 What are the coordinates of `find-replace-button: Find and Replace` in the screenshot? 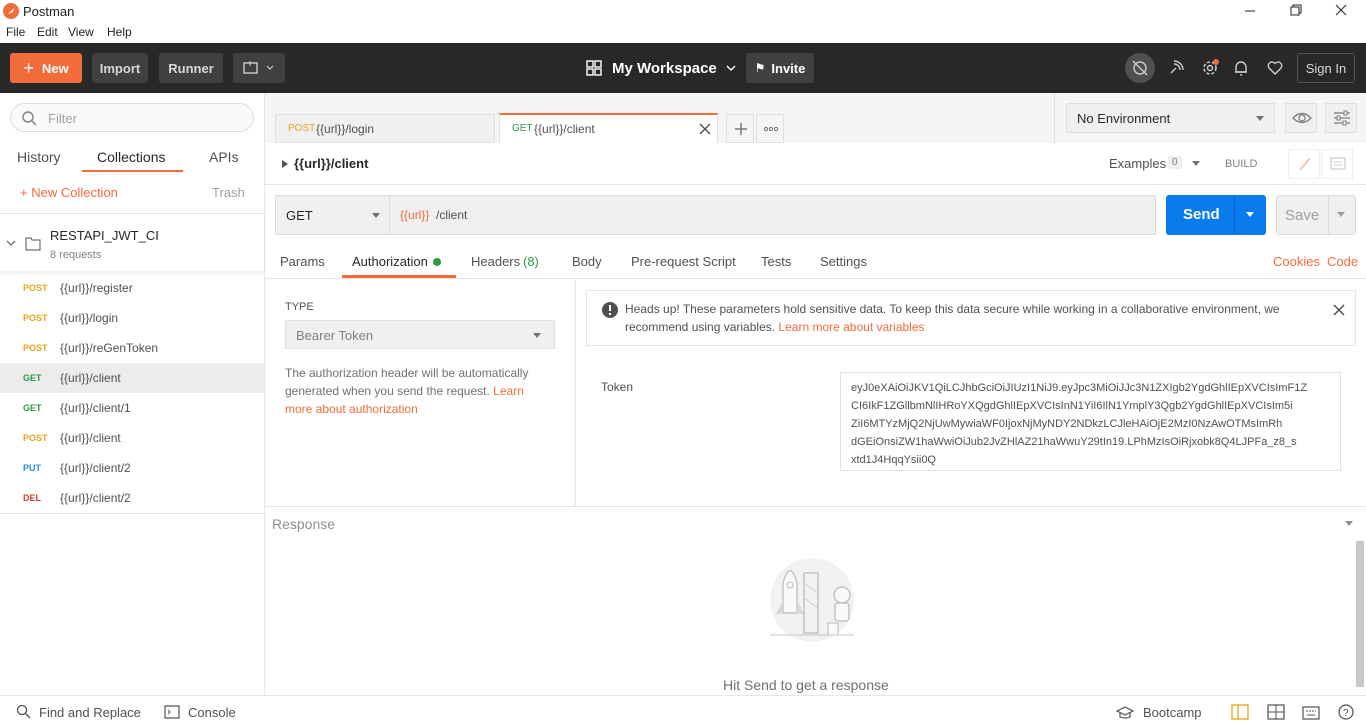 It's located at (78, 712).